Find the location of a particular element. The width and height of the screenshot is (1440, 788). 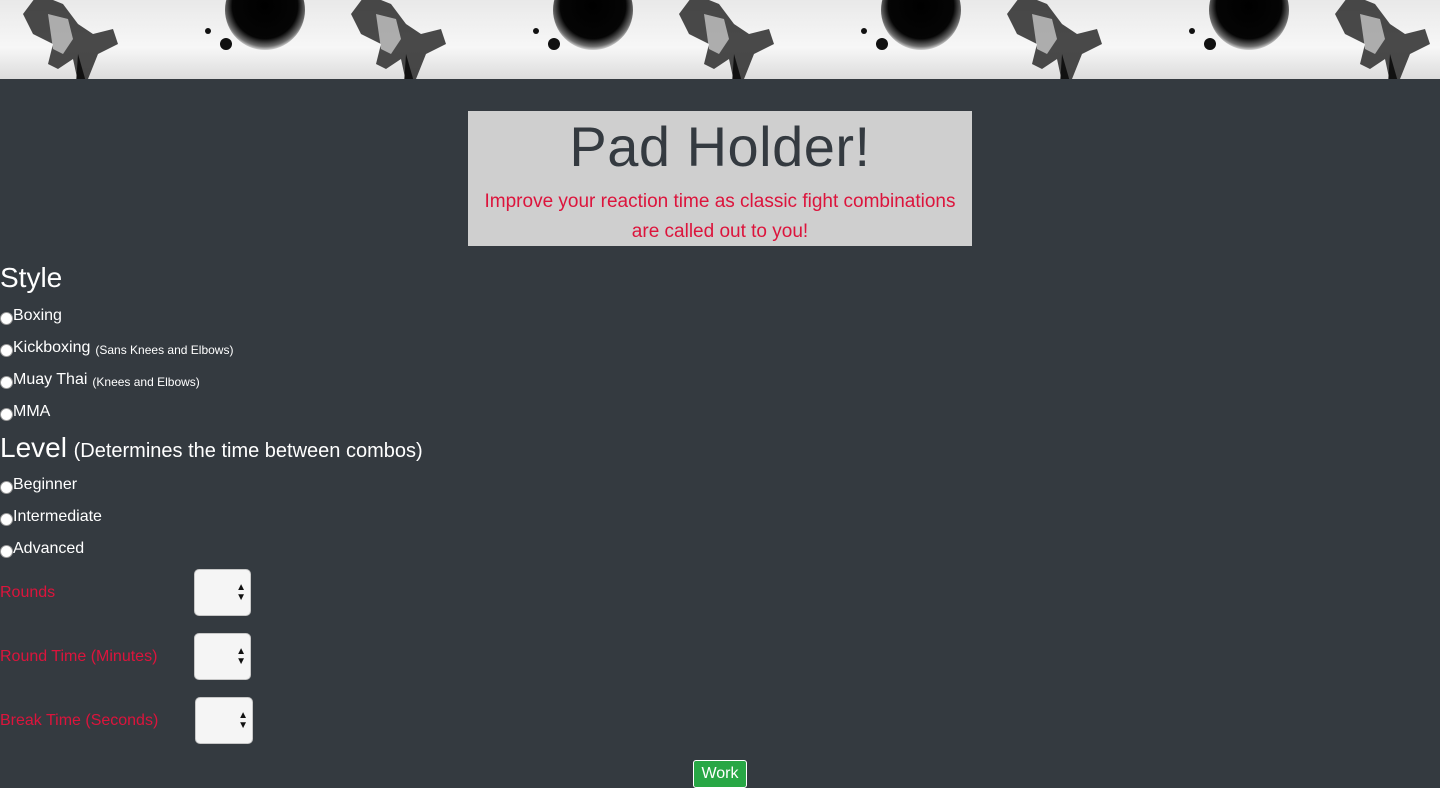

hero-subtitle-line2: are called out to you! is located at coordinates (720, 231).